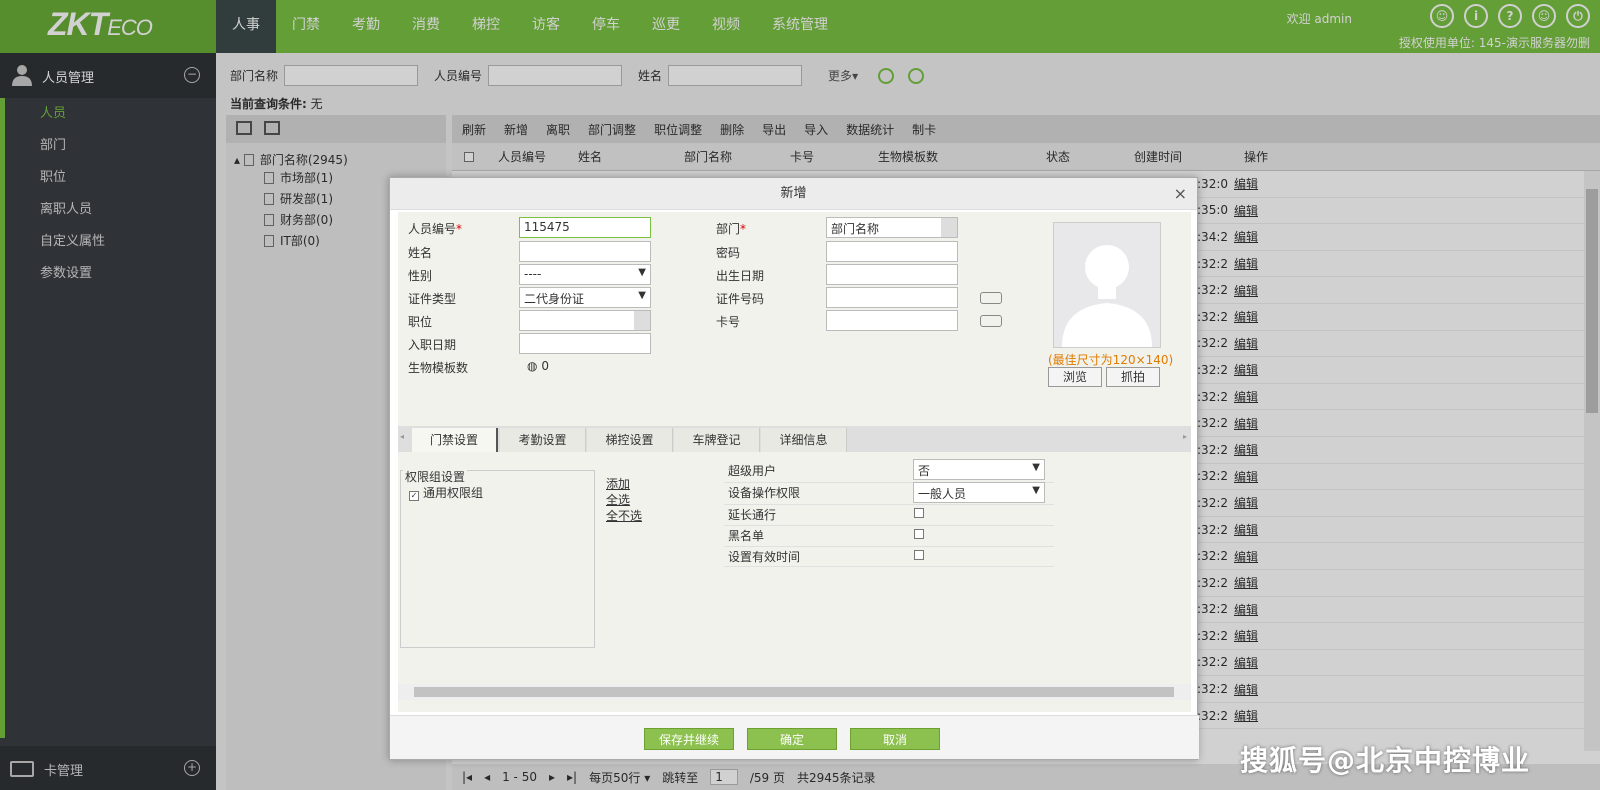 This screenshot has width=1600, height=790. What do you see at coordinates (793, 194) in the screenshot?
I see `dialog-title: 新增 ×` at bounding box center [793, 194].